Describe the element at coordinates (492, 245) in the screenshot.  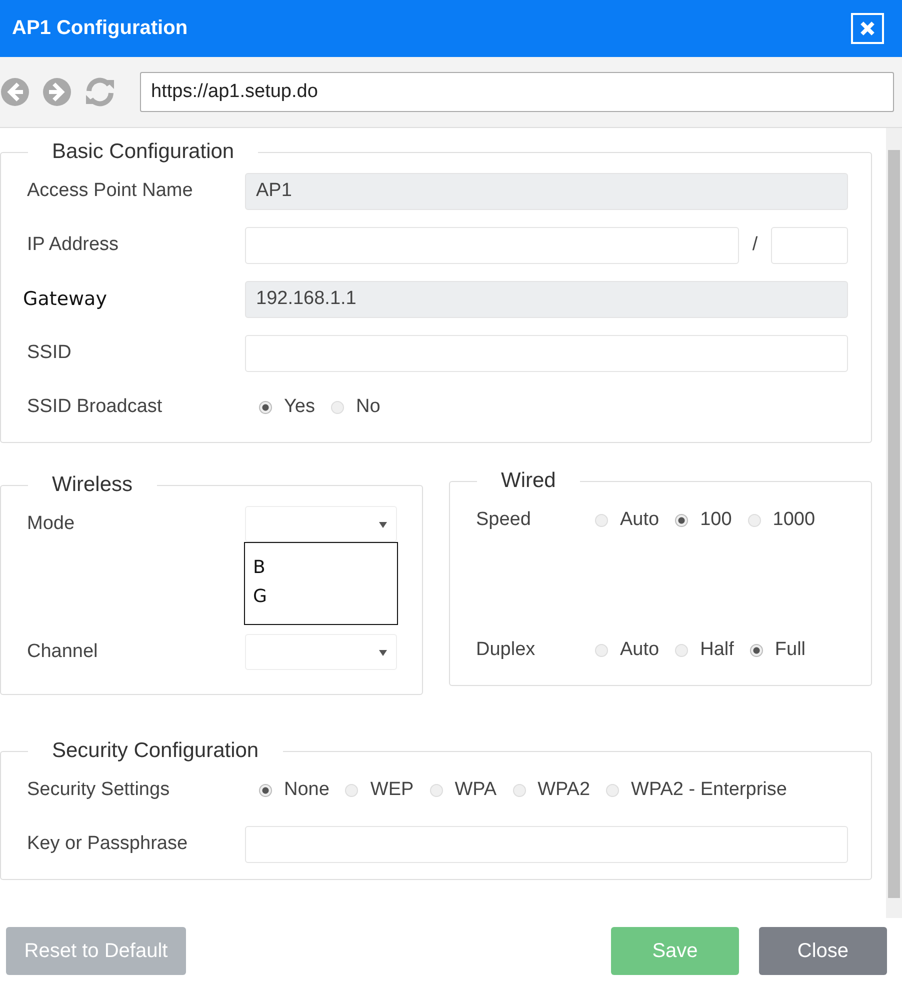
I see `ip-address-field` at that location.